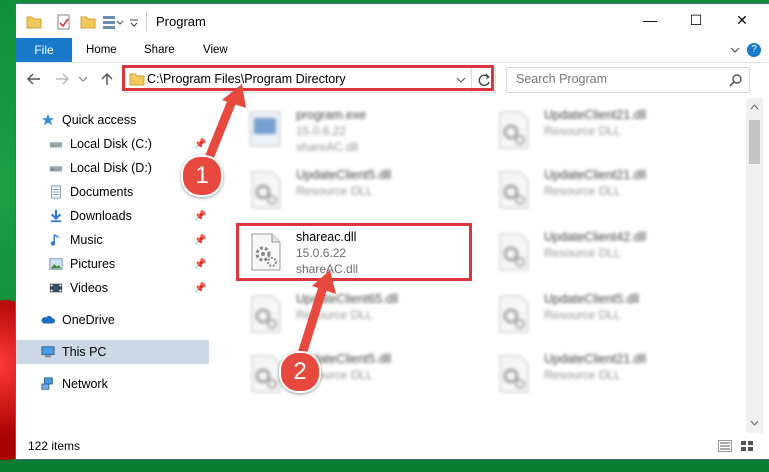 The width and height of the screenshot is (769, 472). Describe the element at coordinates (359, 129) in the screenshot. I see `file-item-program-exe: program.exe 15.0.6.22 shareAC.dll` at that location.